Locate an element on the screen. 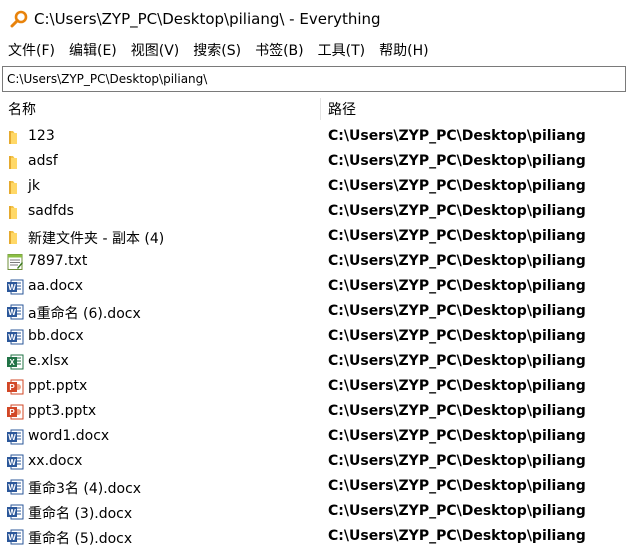 The width and height of the screenshot is (628, 558). column-header-path: 路径 is located at coordinates (342, 109).